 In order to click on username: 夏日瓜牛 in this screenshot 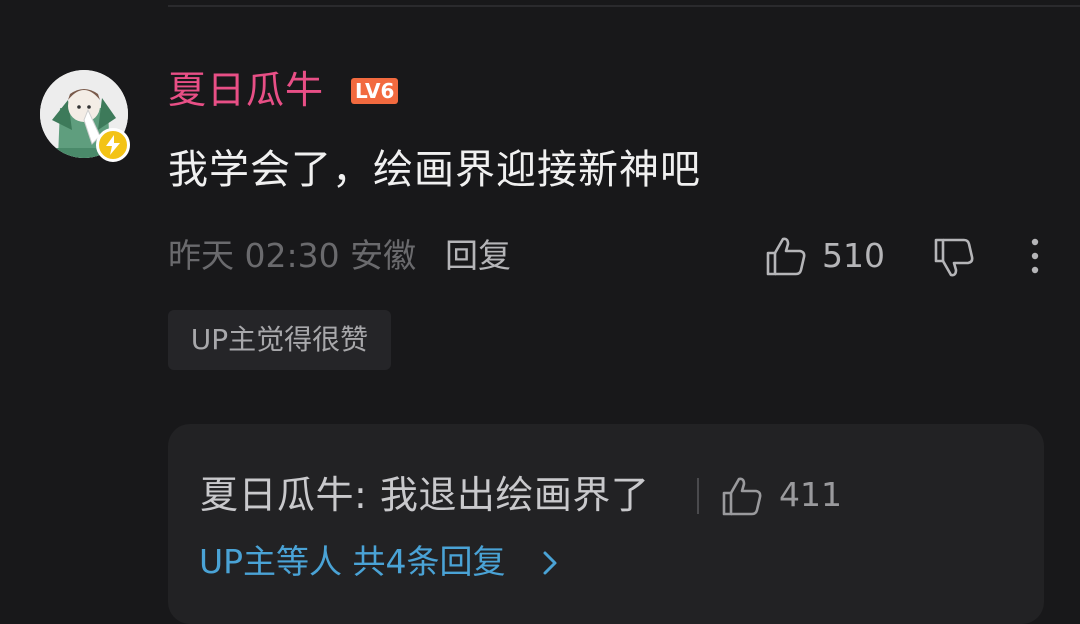, I will do `click(246, 90)`.